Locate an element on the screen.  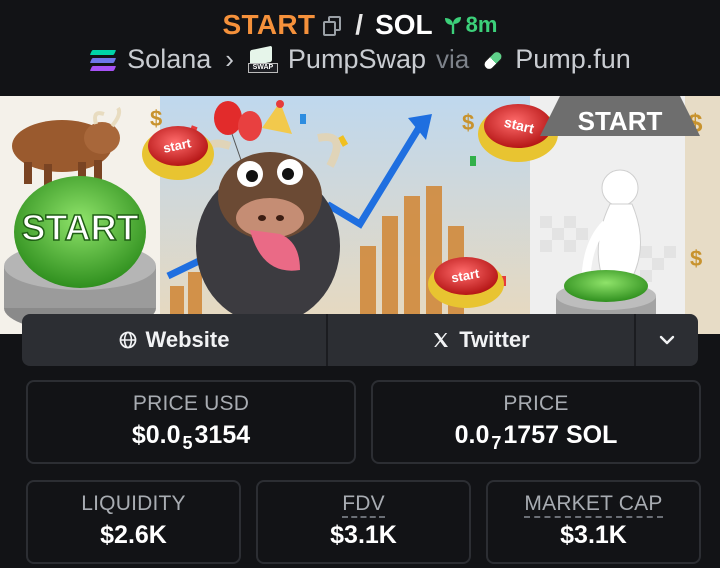
price-usd-value: $0.0 53154 is located at coordinates (191, 437).